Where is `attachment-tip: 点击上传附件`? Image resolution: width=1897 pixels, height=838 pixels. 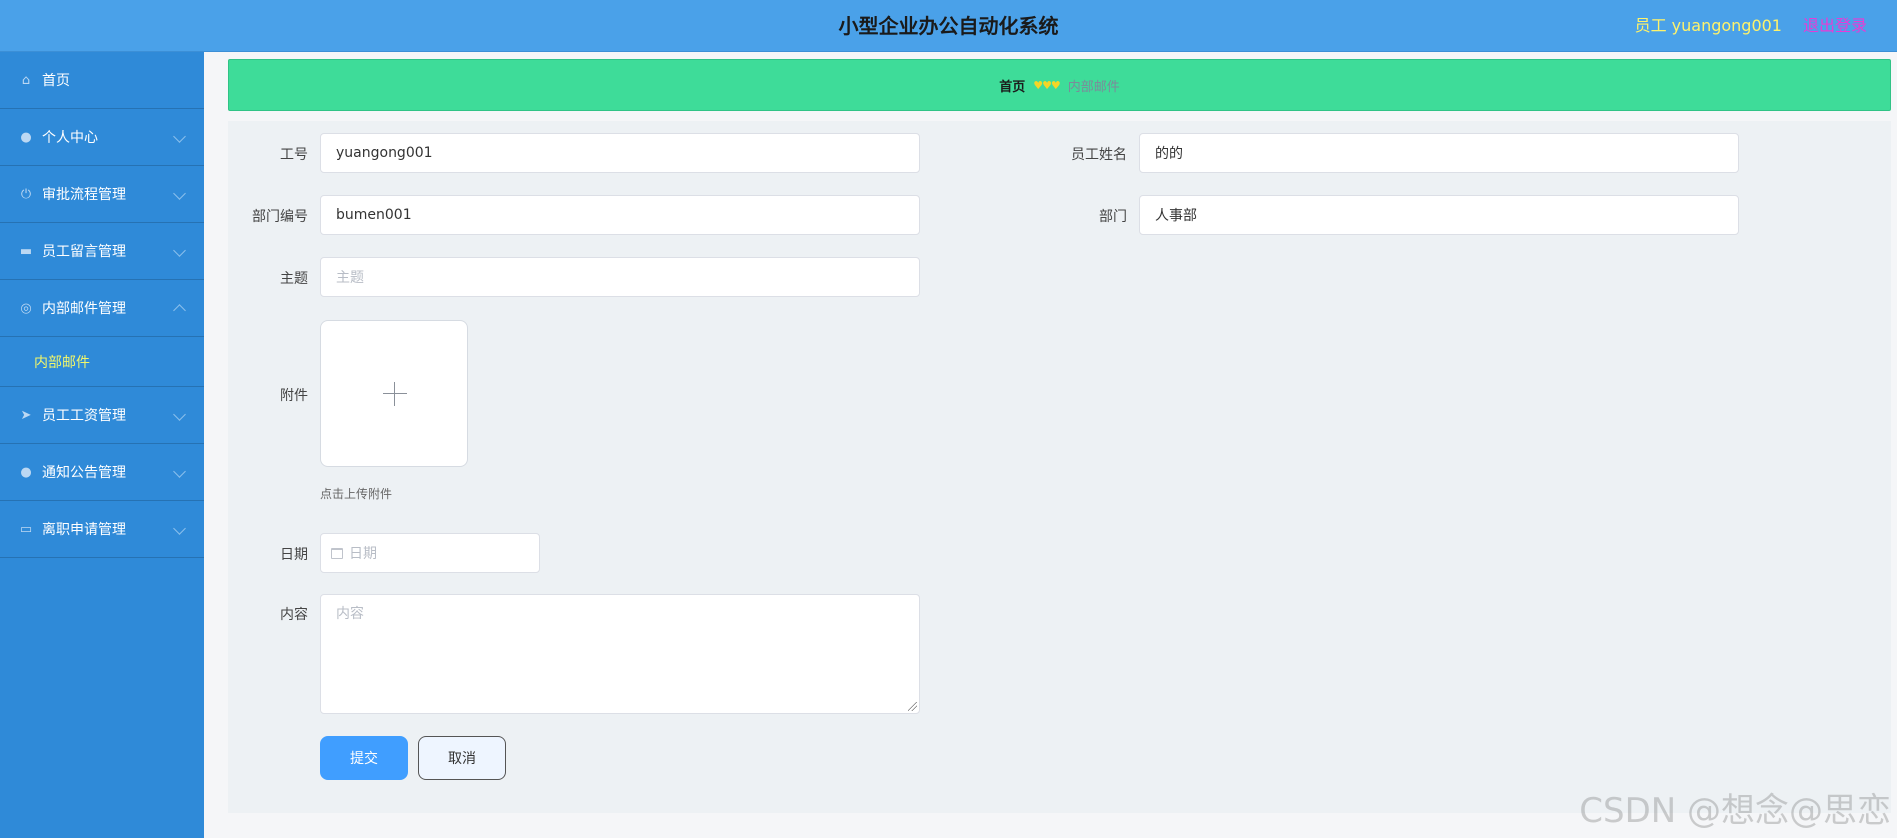 attachment-tip: 点击上传附件 is located at coordinates (356, 494).